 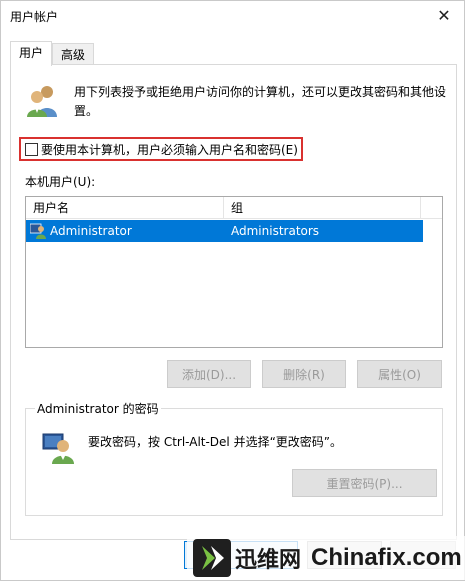 What do you see at coordinates (212, 558) in the screenshot?
I see `chinafix-logo-icon` at bounding box center [212, 558].